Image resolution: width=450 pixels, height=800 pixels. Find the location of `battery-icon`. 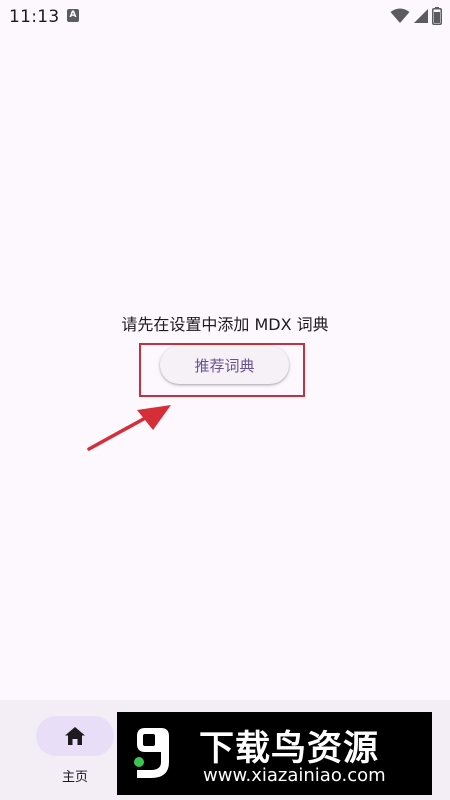

battery-icon is located at coordinates (437, 16).